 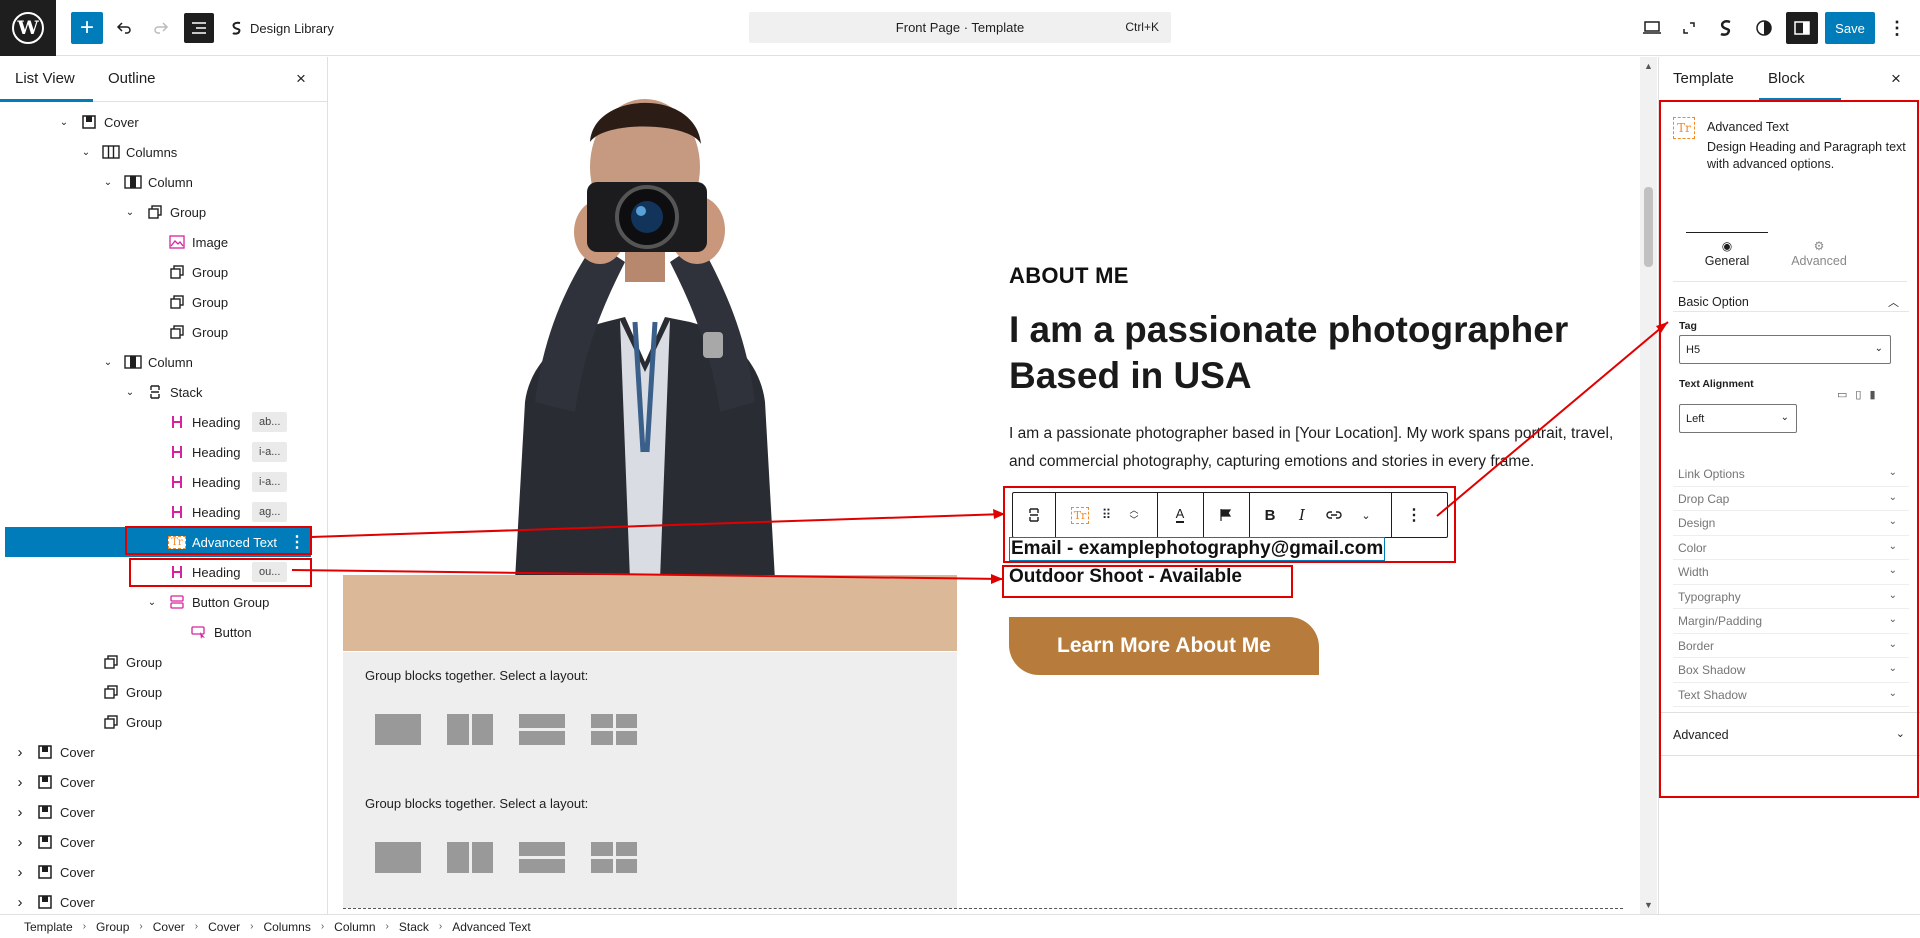 I want to click on list-view-item: ⌄ Stack, so click(x=163, y=392).